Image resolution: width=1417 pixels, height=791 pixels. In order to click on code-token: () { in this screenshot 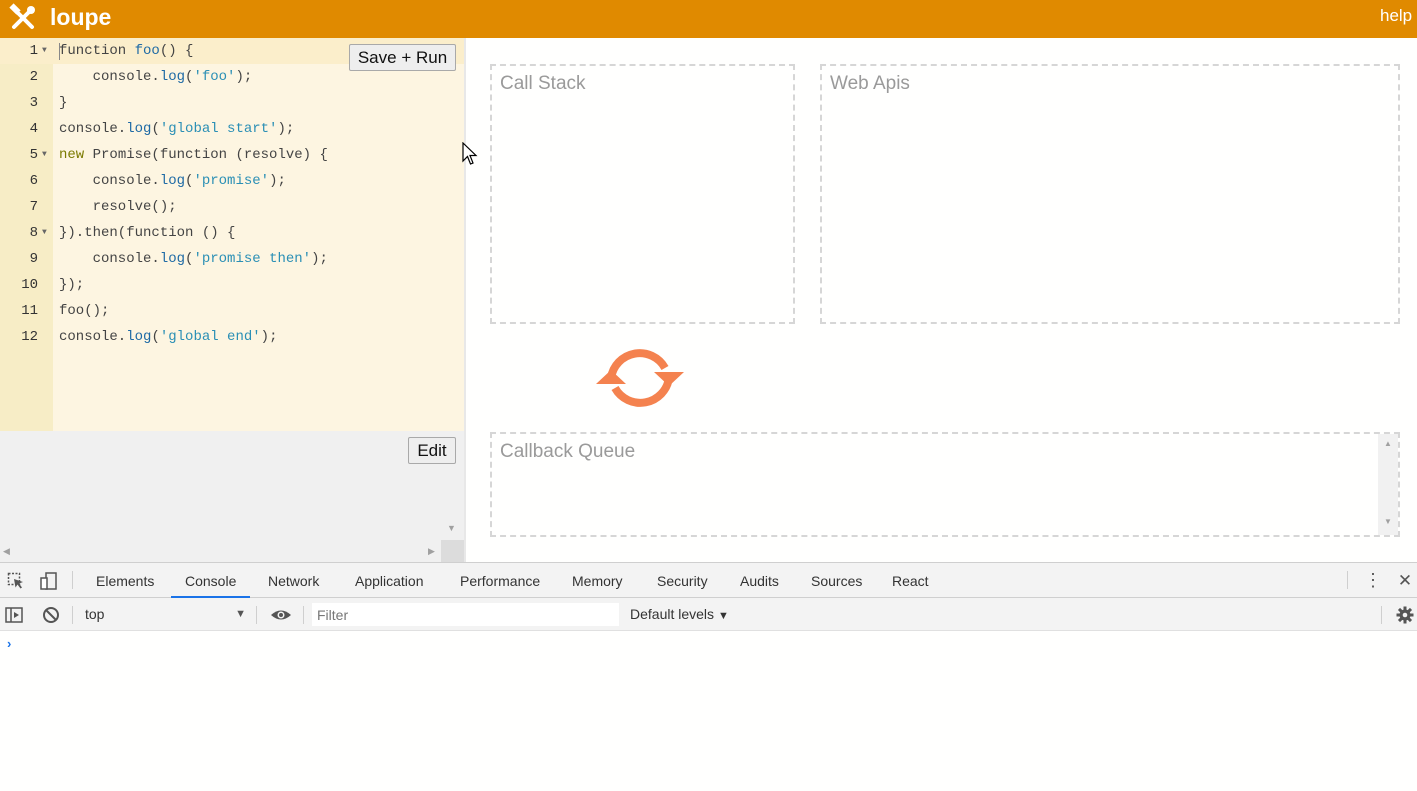, I will do `click(176, 51)`.